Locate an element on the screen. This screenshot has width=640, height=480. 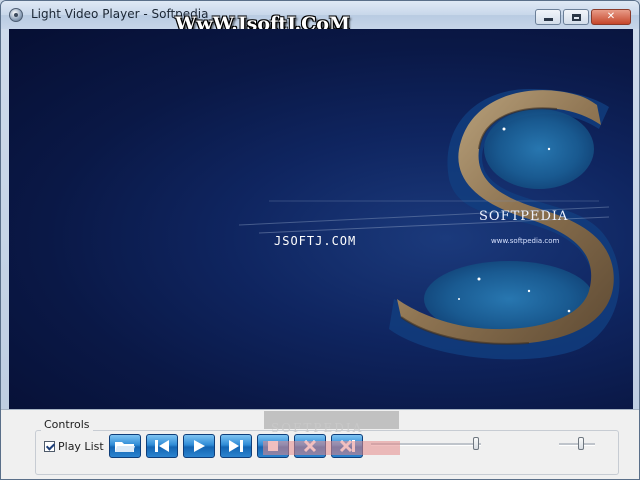
play-icon is located at coordinates (199, 446).